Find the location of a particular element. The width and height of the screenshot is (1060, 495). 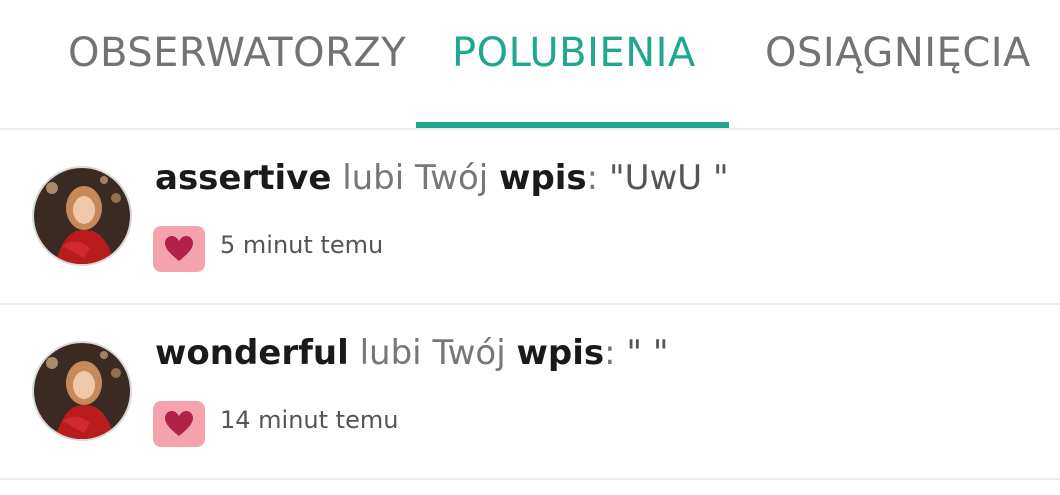

active-tab-indicator is located at coordinates (572, 125).